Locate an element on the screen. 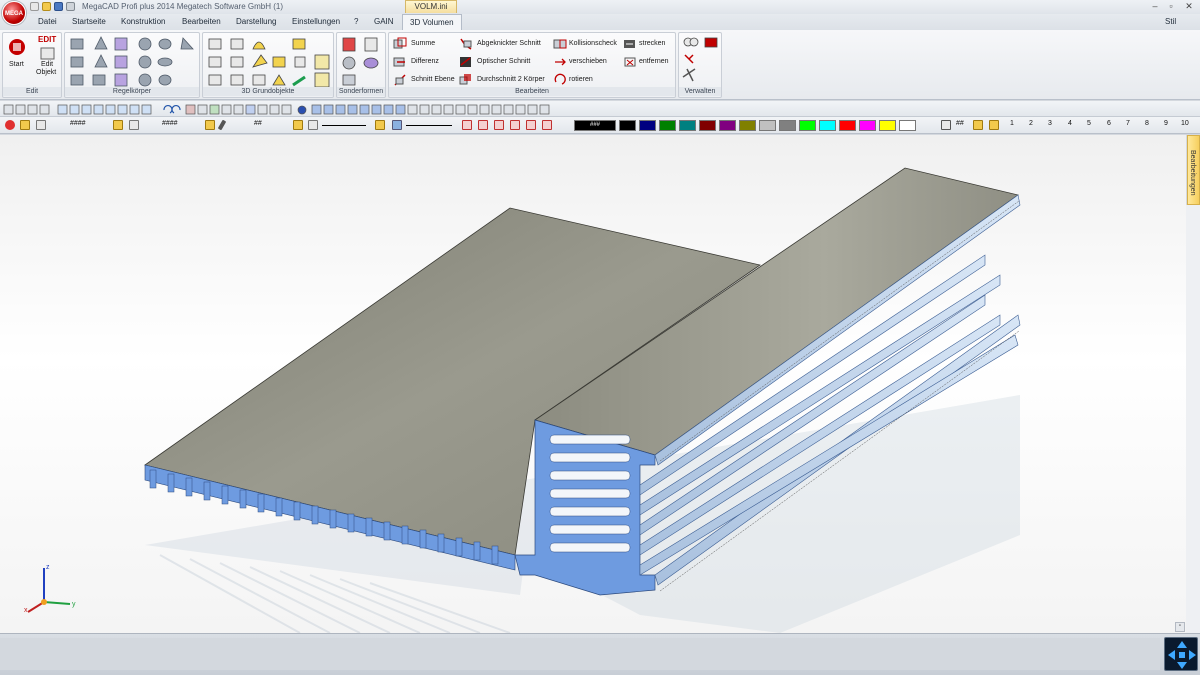 This screenshot has width=1200, height=675. menu-gain: GAIN is located at coordinates (384, 21).